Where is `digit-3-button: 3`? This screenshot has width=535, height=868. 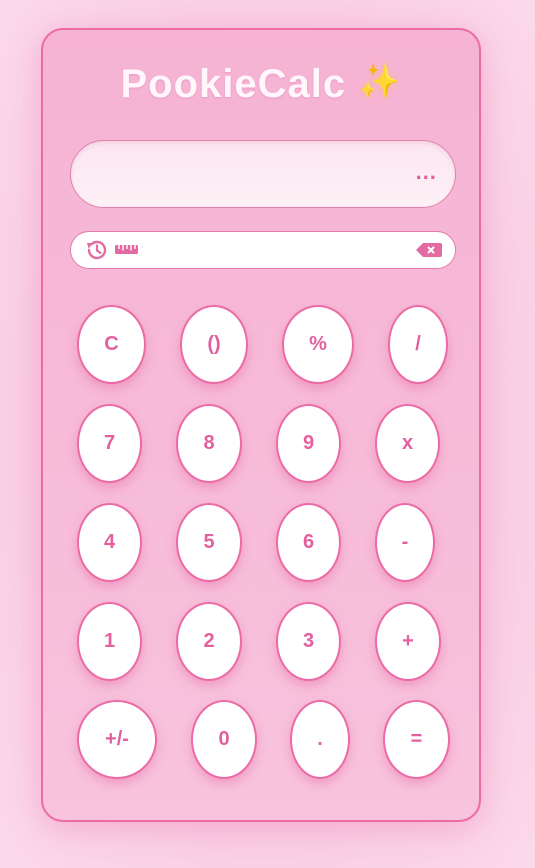
digit-3-button: 3 is located at coordinates (308, 641).